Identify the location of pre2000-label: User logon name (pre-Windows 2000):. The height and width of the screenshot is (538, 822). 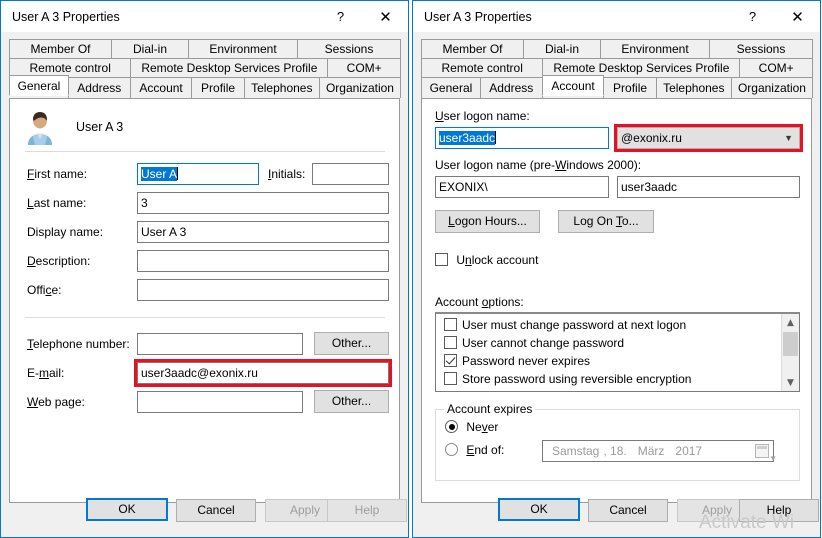
(538, 165).